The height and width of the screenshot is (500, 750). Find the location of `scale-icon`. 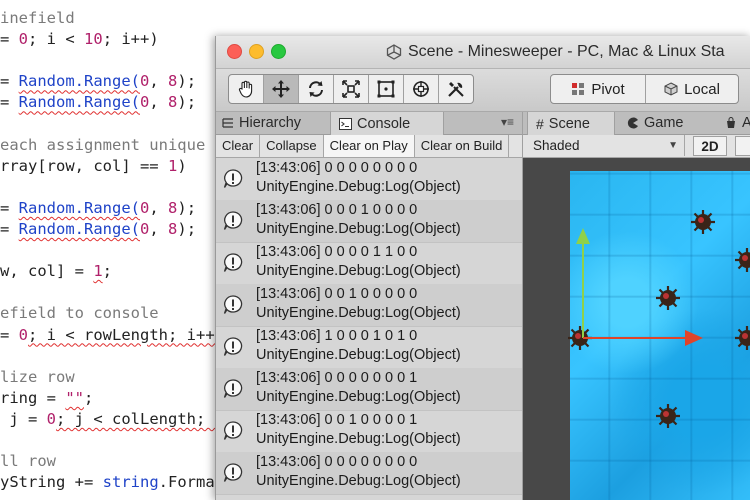

scale-icon is located at coordinates (351, 89).